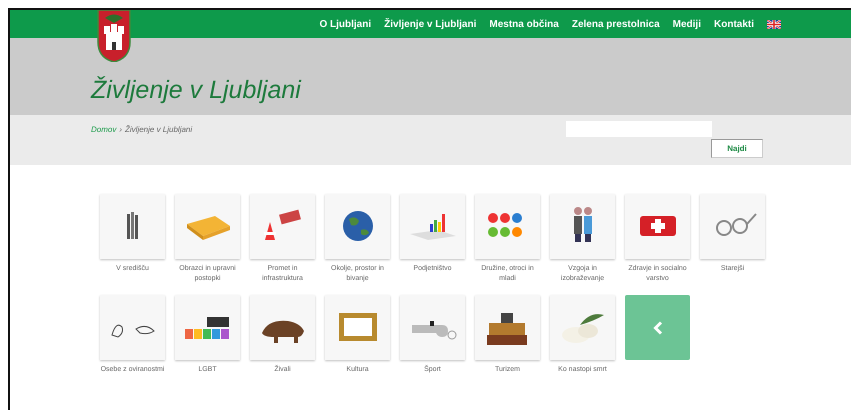  Describe the element at coordinates (103, 129) in the screenshot. I see `breadcrumb-link: Domov` at that location.